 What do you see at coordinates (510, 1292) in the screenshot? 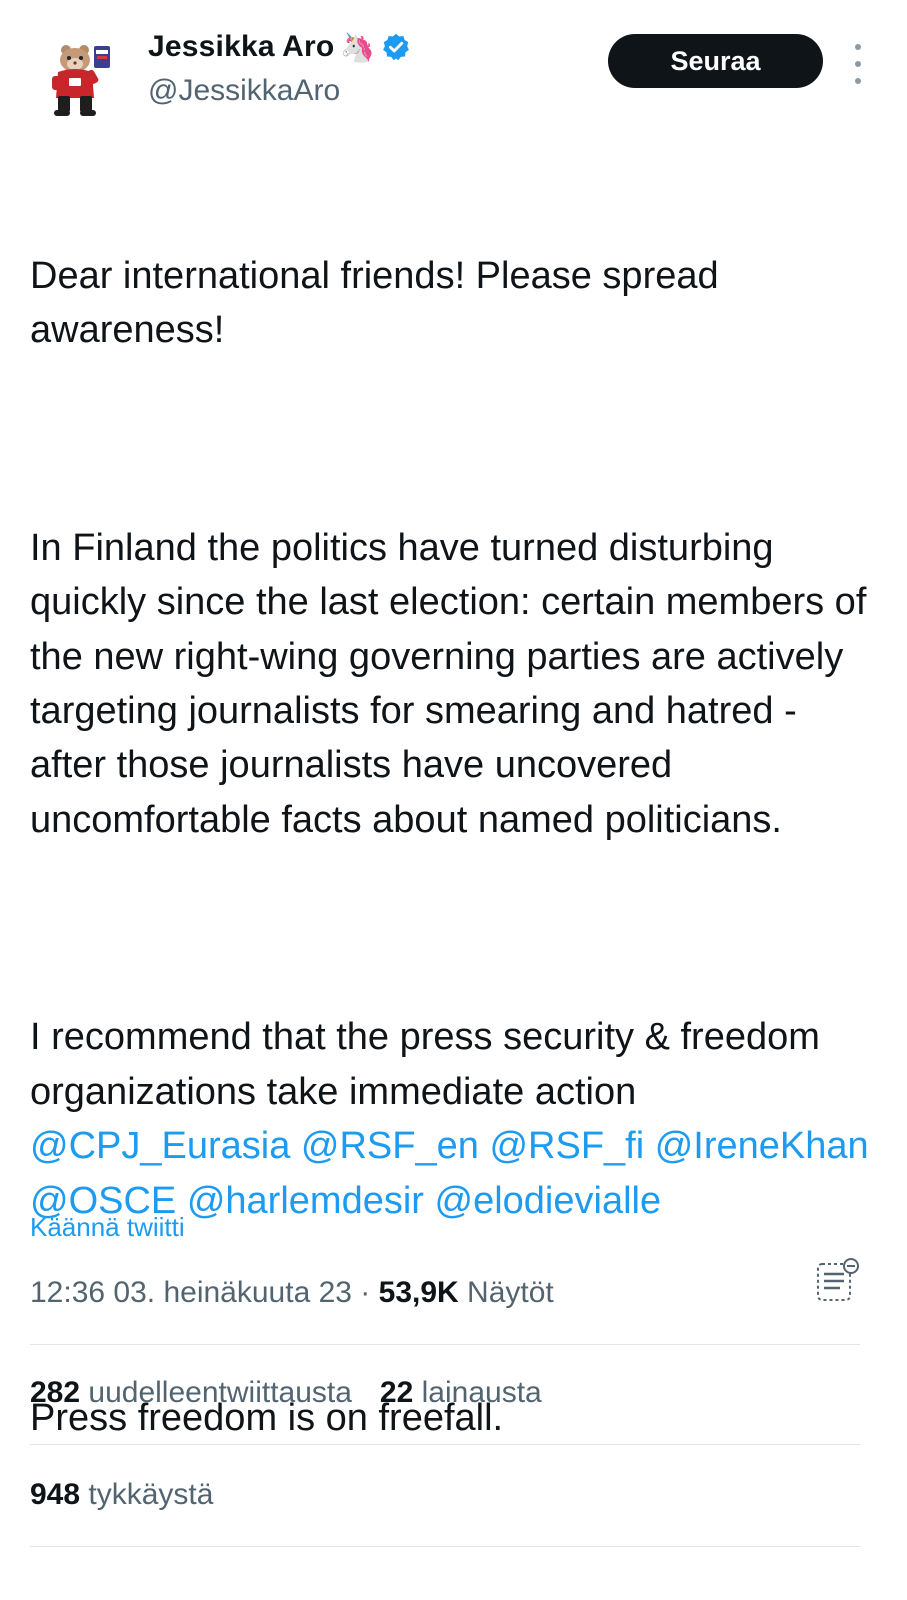
I see `views-label: Näytöt` at bounding box center [510, 1292].